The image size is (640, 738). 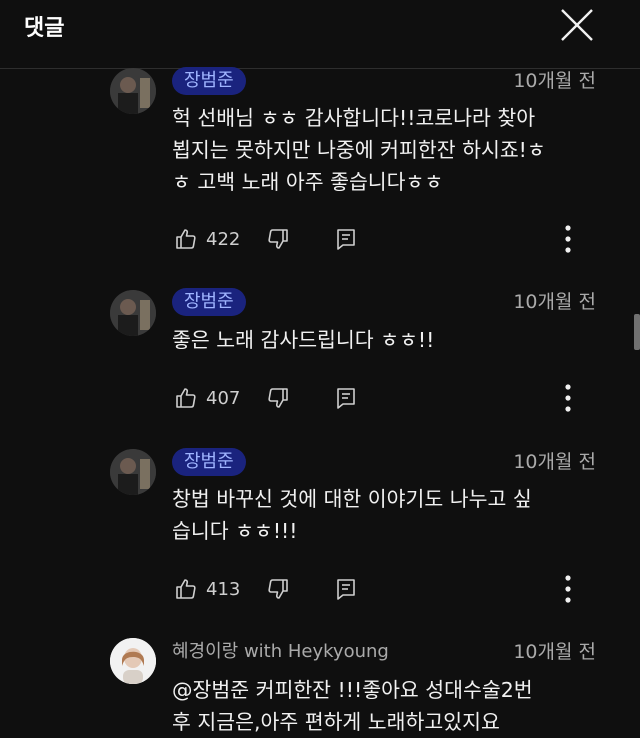 I want to click on comments-header: 댓글, so click(x=320, y=34).